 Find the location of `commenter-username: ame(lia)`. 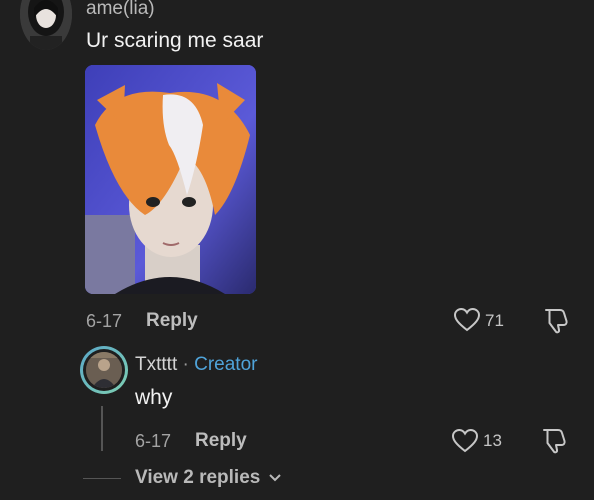

commenter-username: ame(lia) is located at coordinates (120, 10).